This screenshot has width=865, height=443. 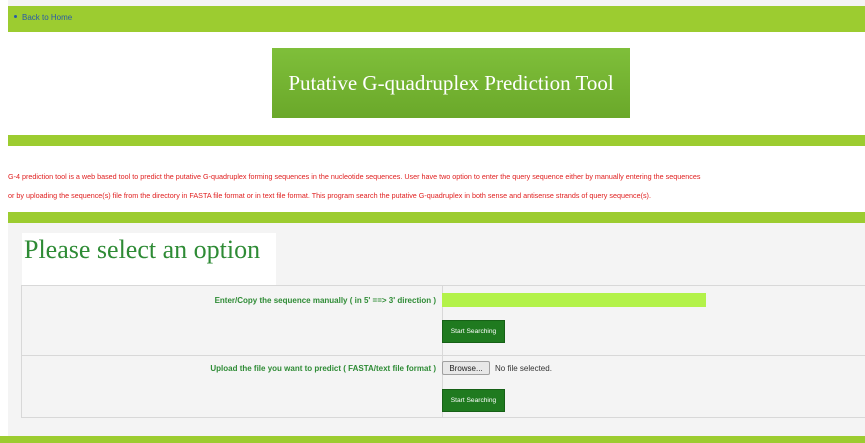 What do you see at coordinates (142, 249) in the screenshot?
I see `select-option-heading: Please select an option` at bounding box center [142, 249].